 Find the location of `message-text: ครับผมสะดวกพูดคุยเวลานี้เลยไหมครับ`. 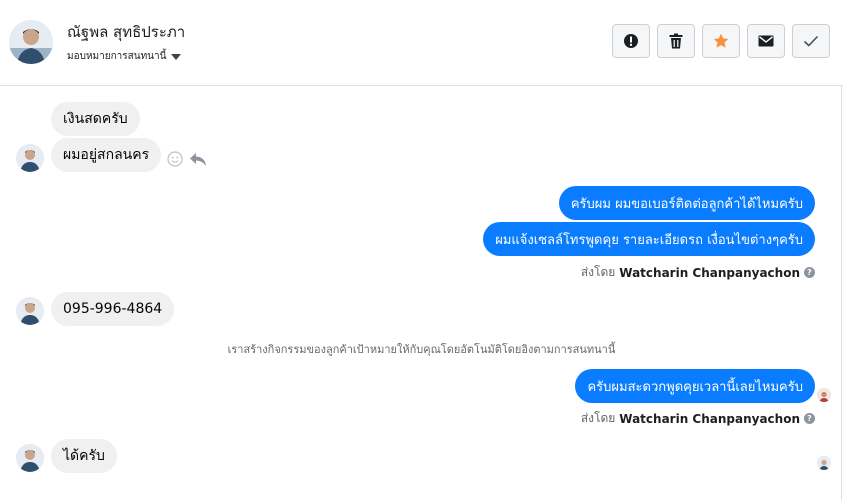

message-text: ครับผมสะดวกพูดคุยเวลานี้เลยไหมครับ is located at coordinates (695, 387).